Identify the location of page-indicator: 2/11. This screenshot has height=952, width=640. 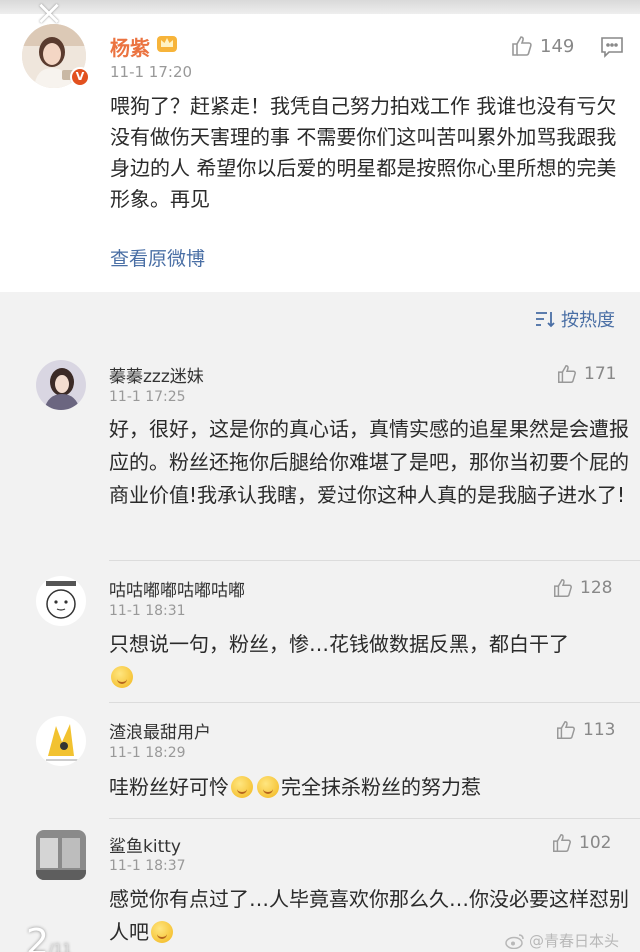
(48, 937).